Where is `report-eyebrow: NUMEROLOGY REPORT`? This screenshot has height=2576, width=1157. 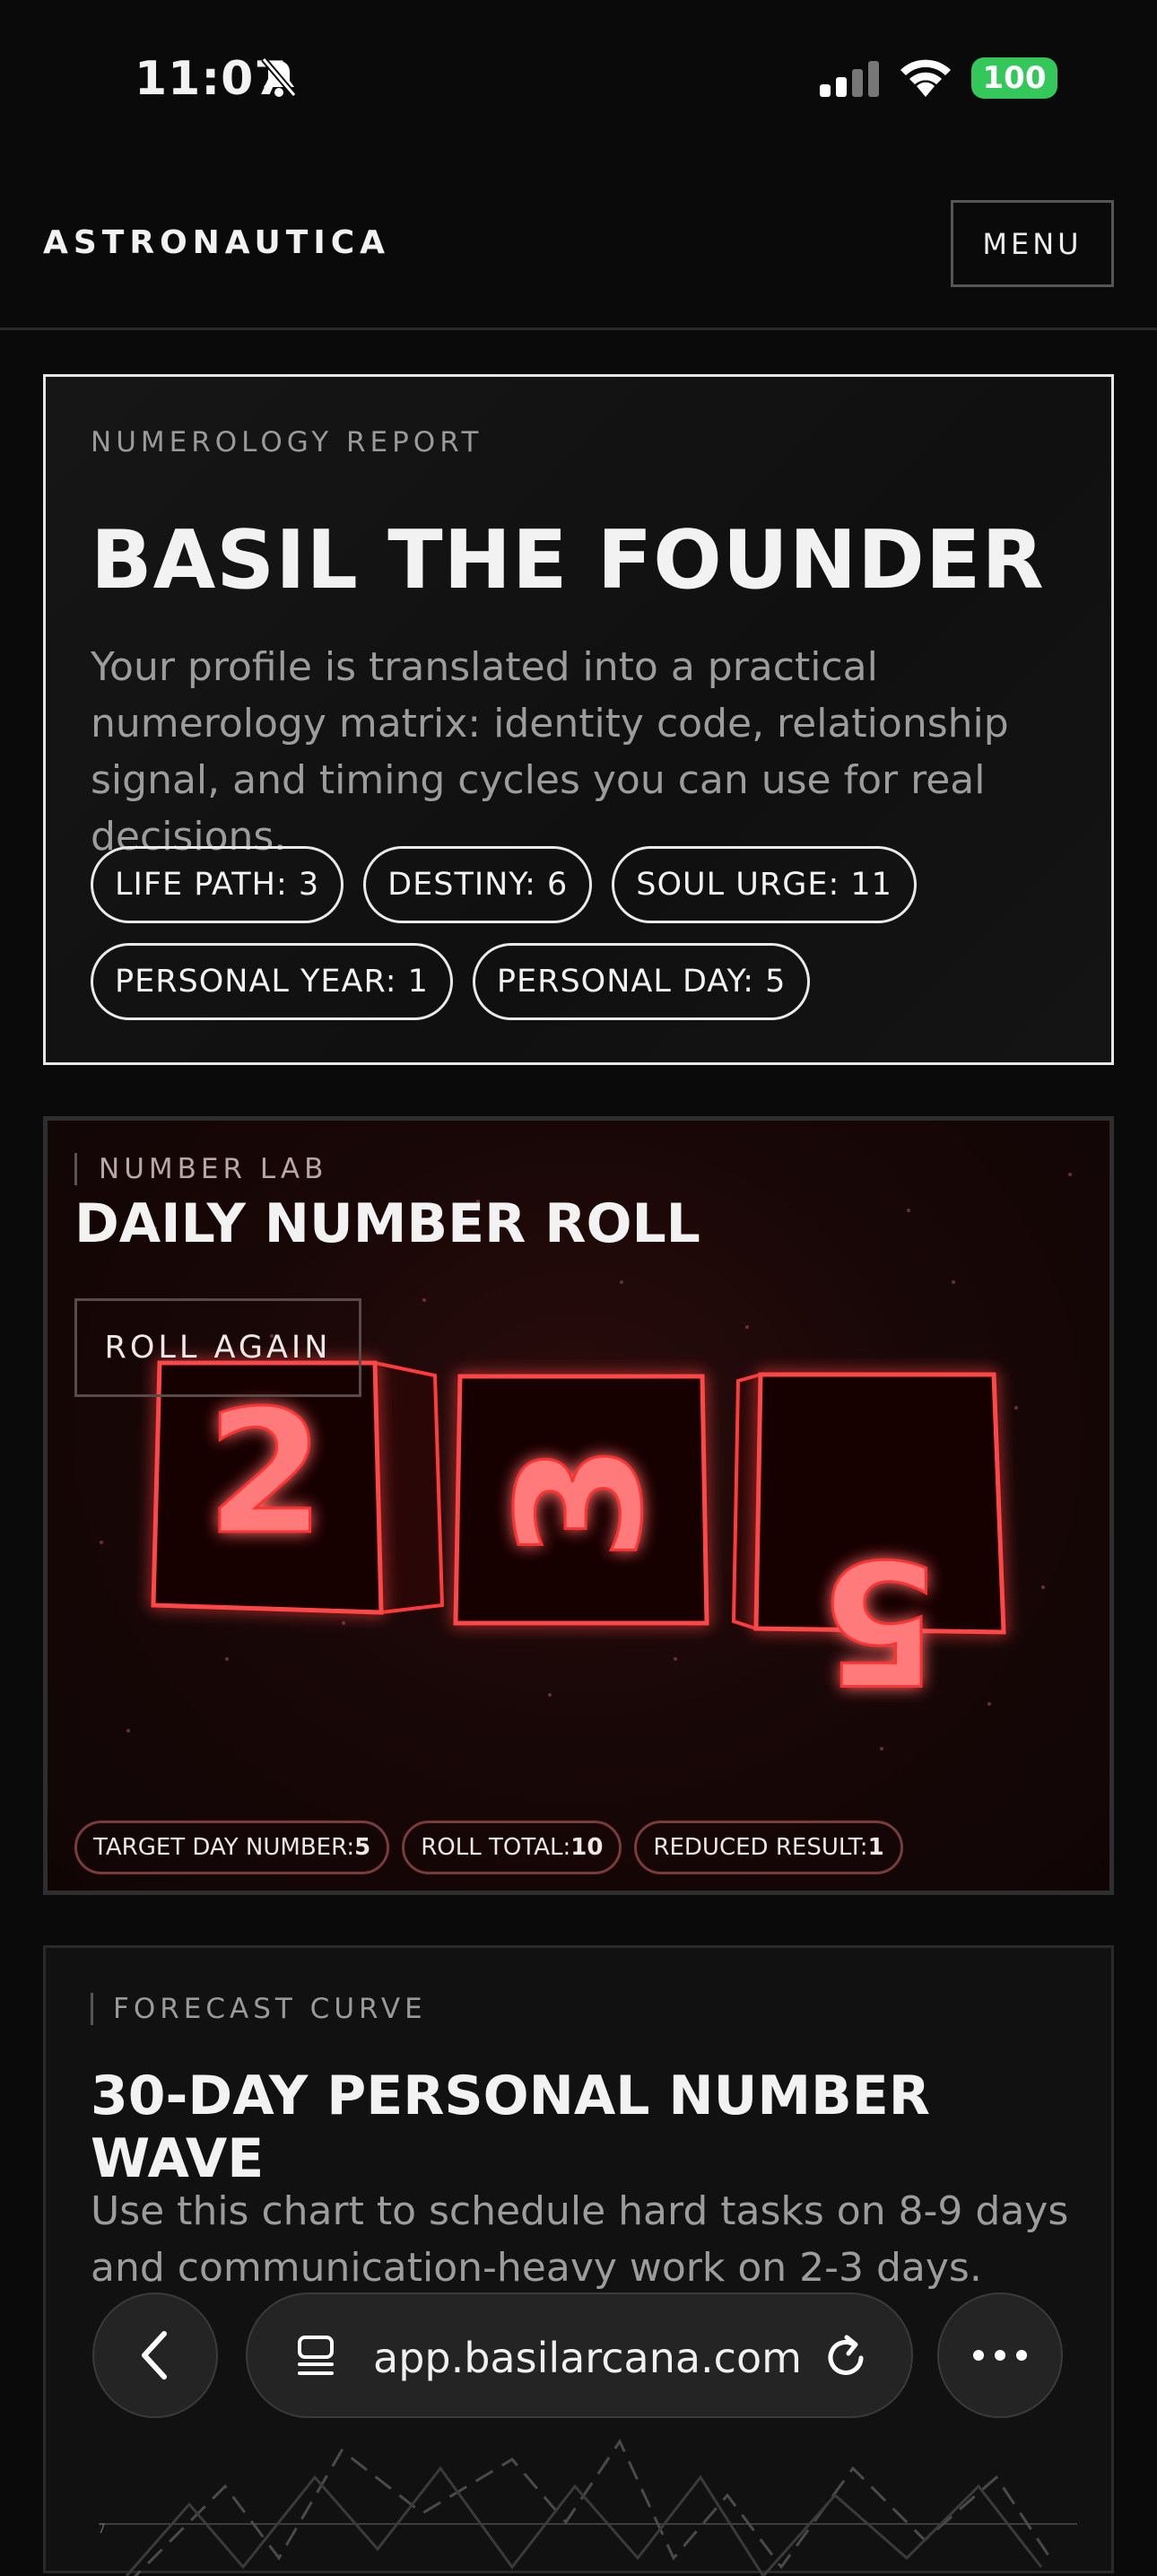
report-eyebrow: NUMEROLOGY REPORT is located at coordinates (287, 442).